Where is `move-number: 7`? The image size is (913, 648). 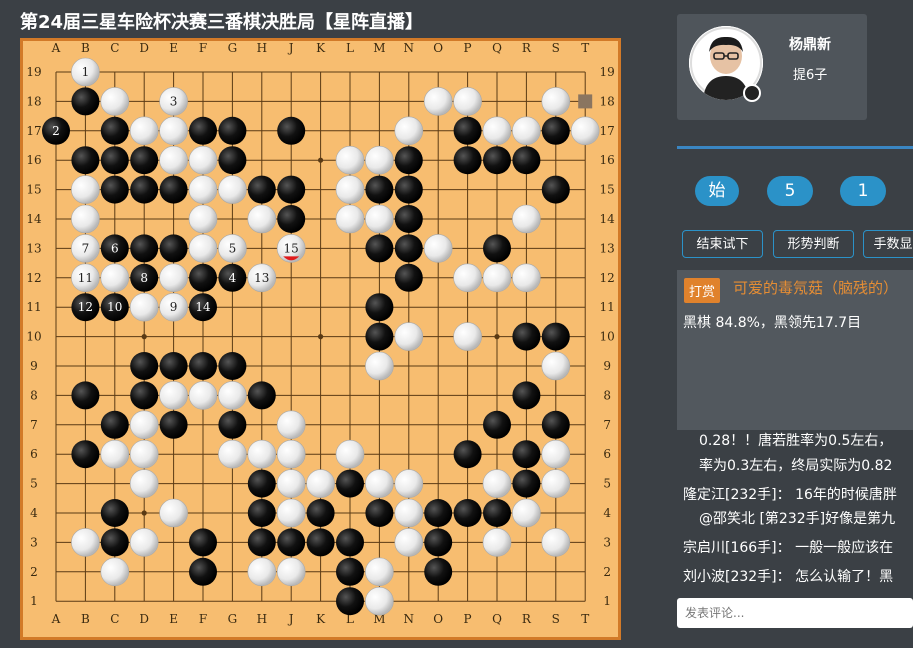
move-number: 7 is located at coordinates (86, 248).